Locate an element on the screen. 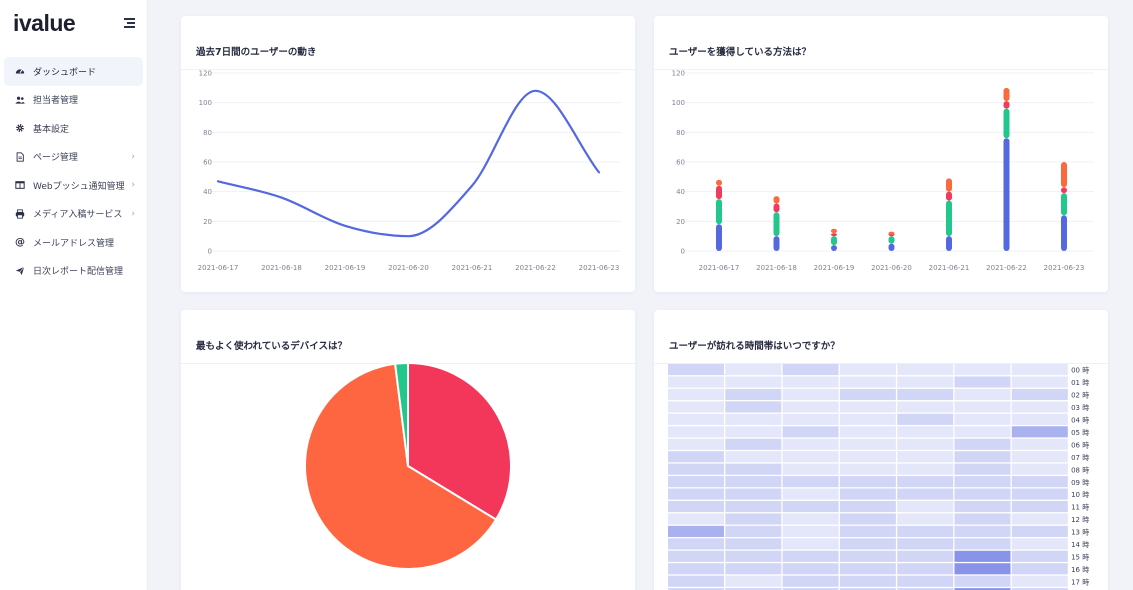 Image resolution: width=1133 pixels, height=590 pixels. sidebar-item-paper-plane: 日次レポート配信管理 is located at coordinates (73, 271).